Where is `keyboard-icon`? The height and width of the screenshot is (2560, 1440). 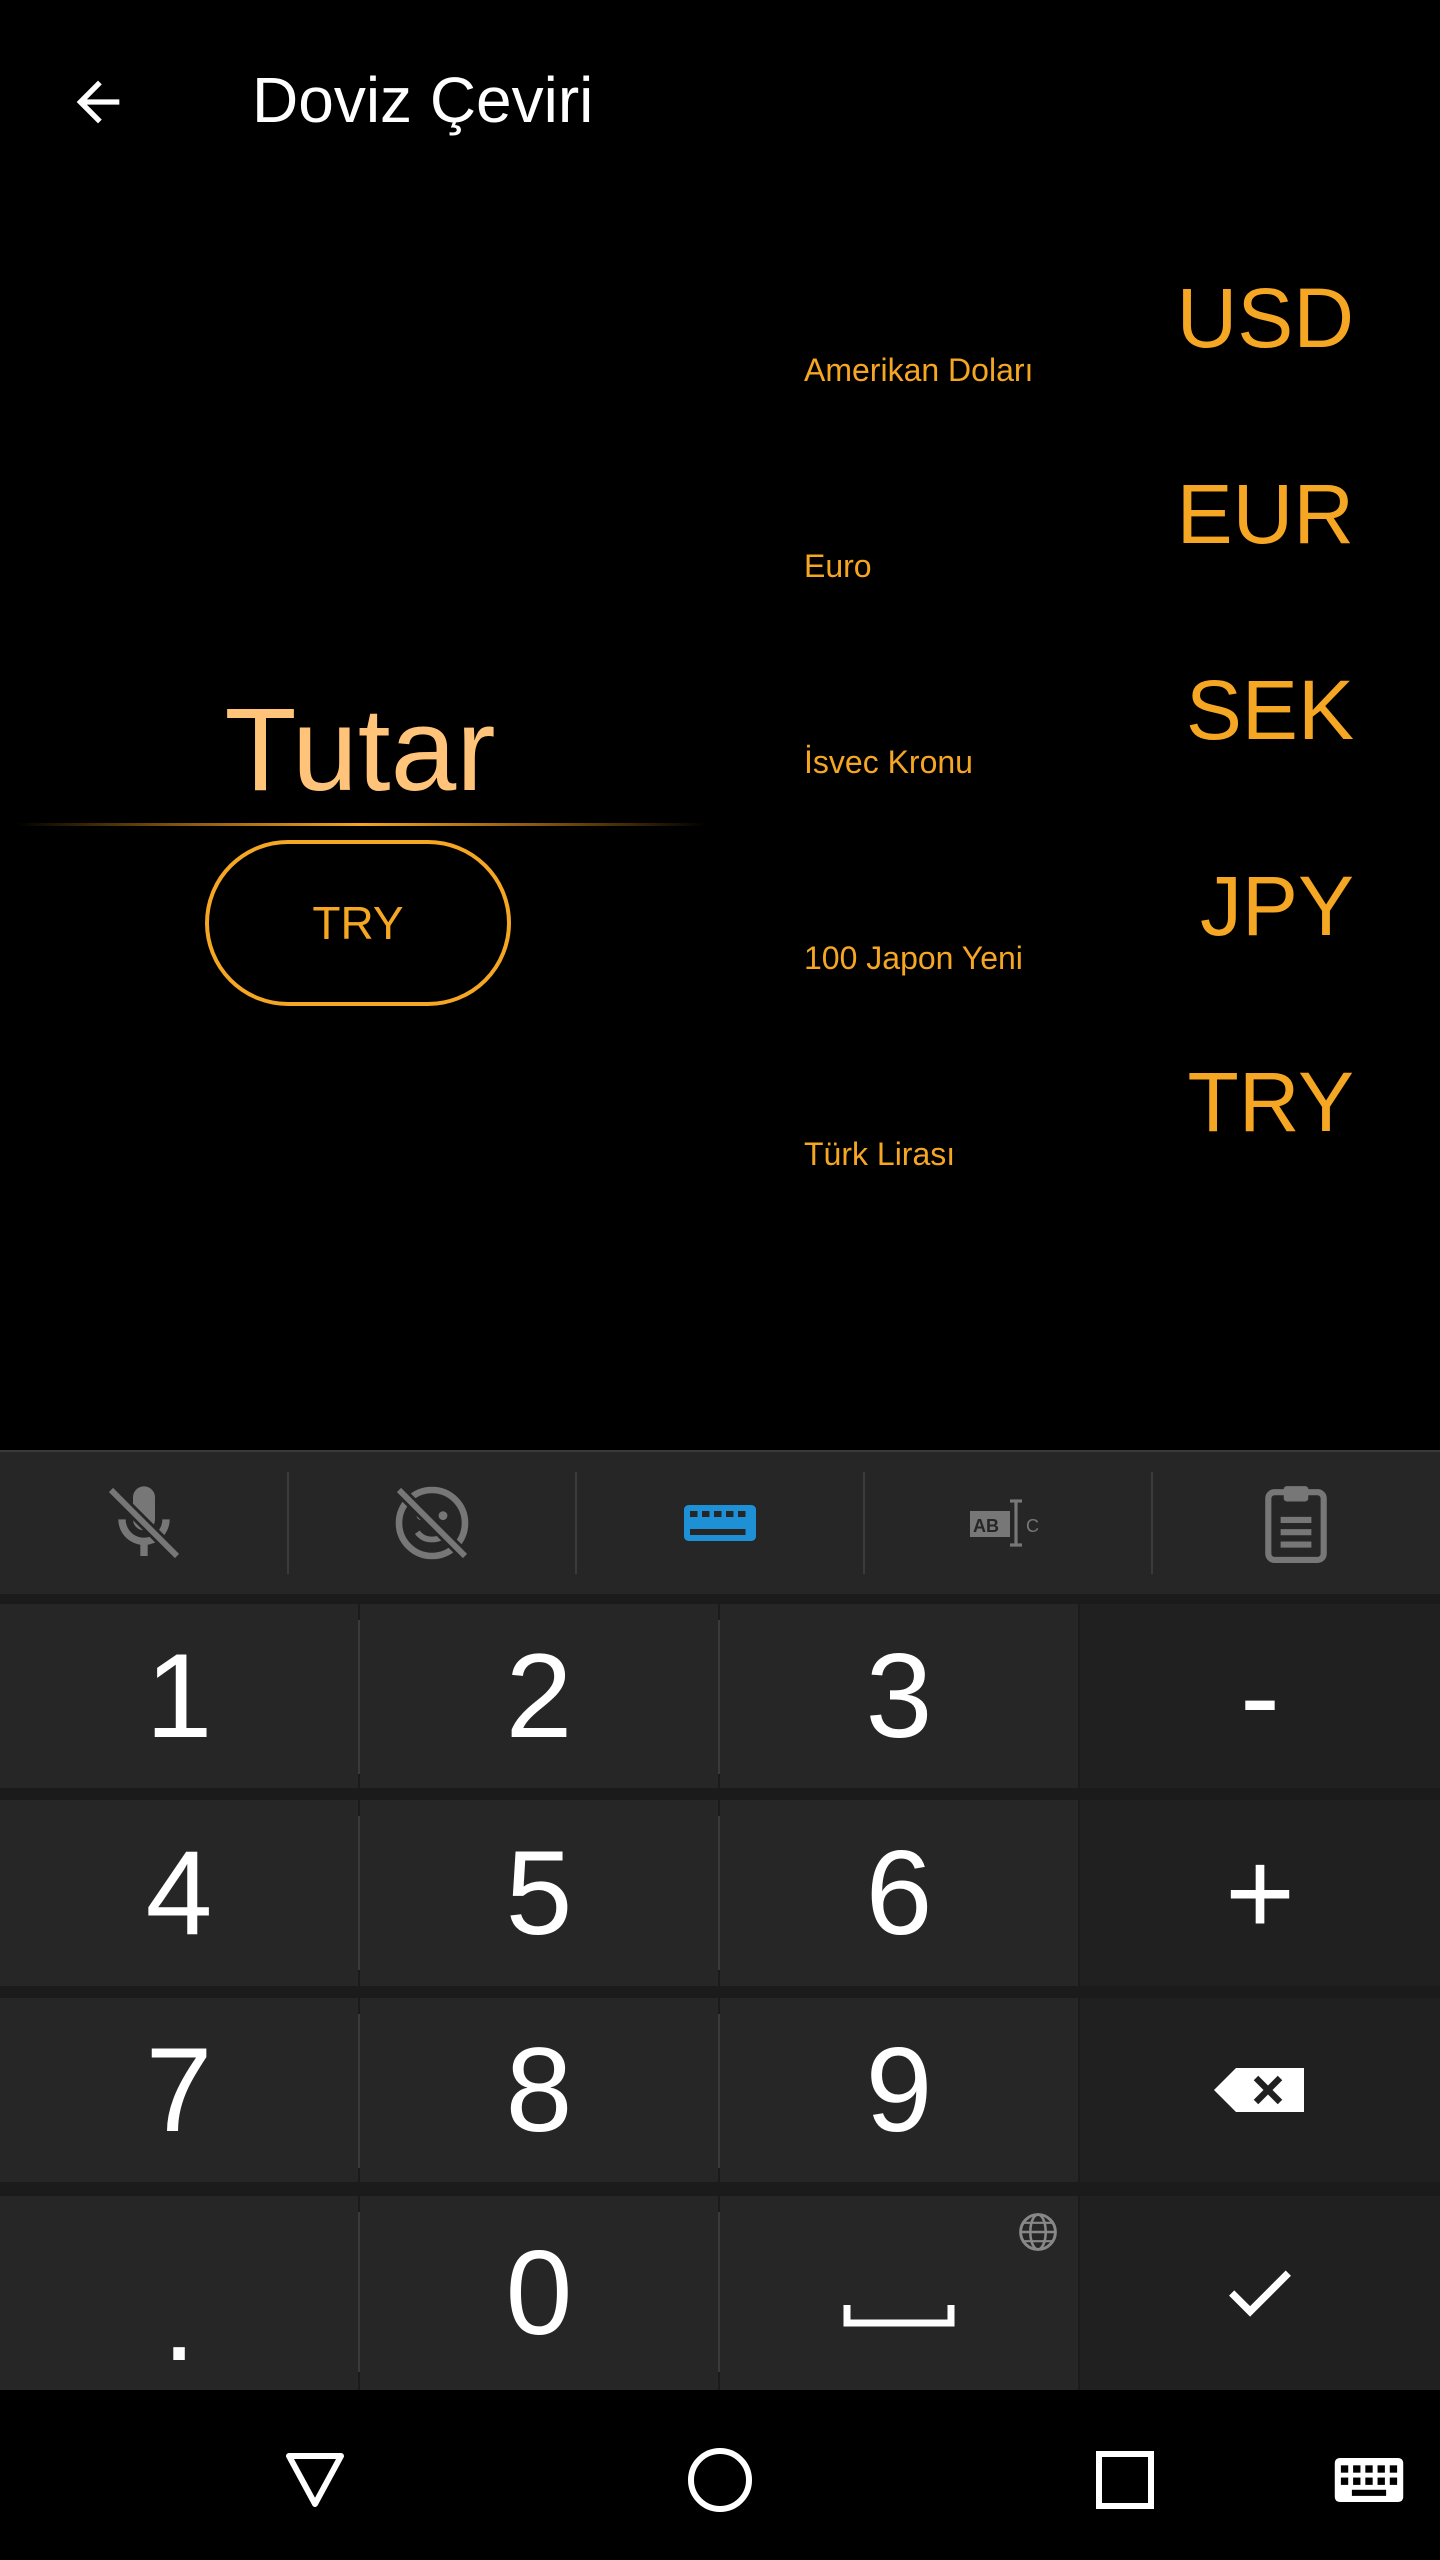 keyboard-icon is located at coordinates (720, 1523).